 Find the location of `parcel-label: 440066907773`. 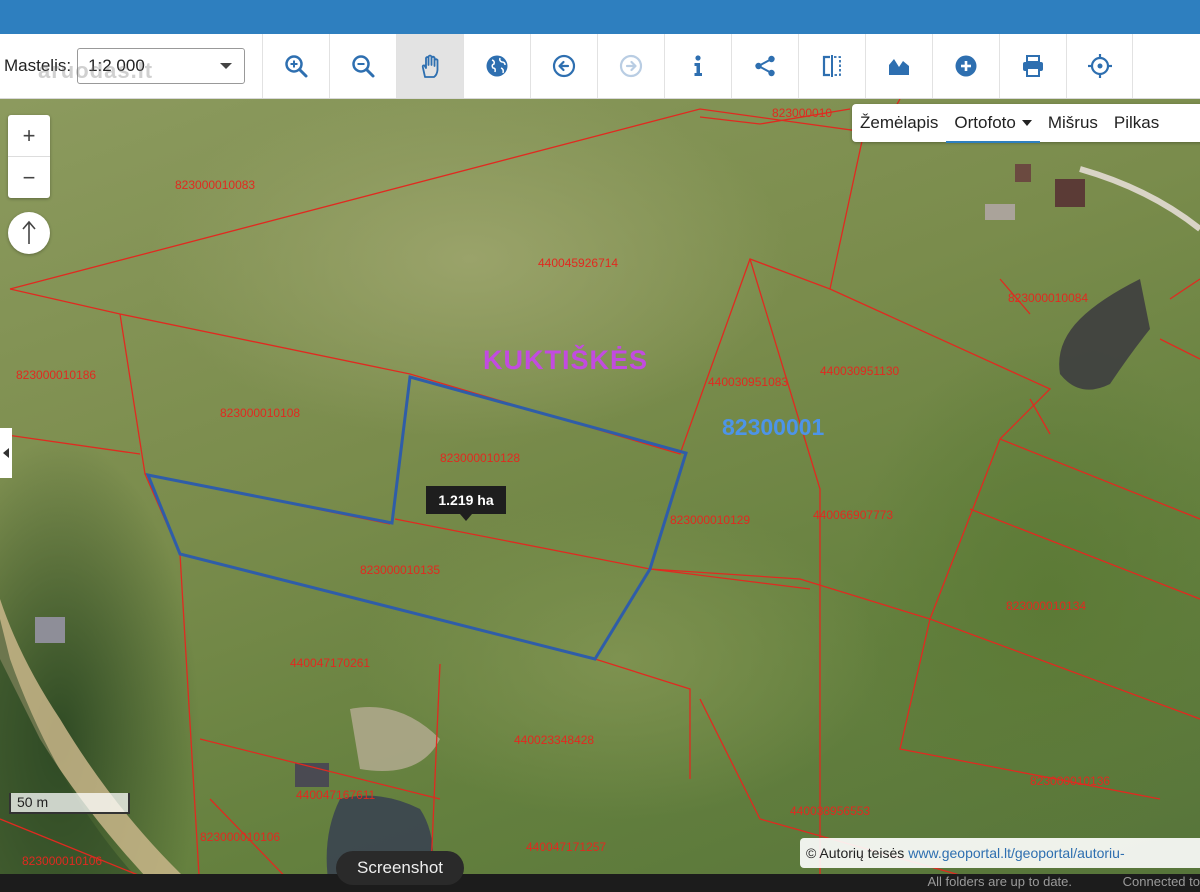

parcel-label: 440066907773 is located at coordinates (853, 515).